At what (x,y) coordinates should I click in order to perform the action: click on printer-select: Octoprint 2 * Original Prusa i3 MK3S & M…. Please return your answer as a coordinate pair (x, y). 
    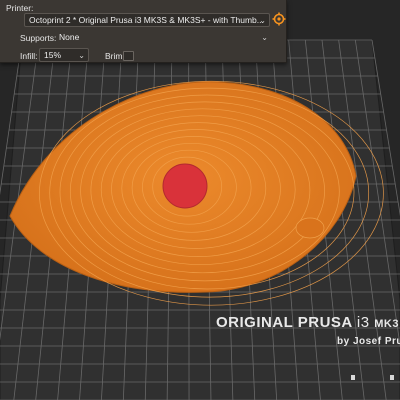
    Looking at the image, I should click on (147, 20).